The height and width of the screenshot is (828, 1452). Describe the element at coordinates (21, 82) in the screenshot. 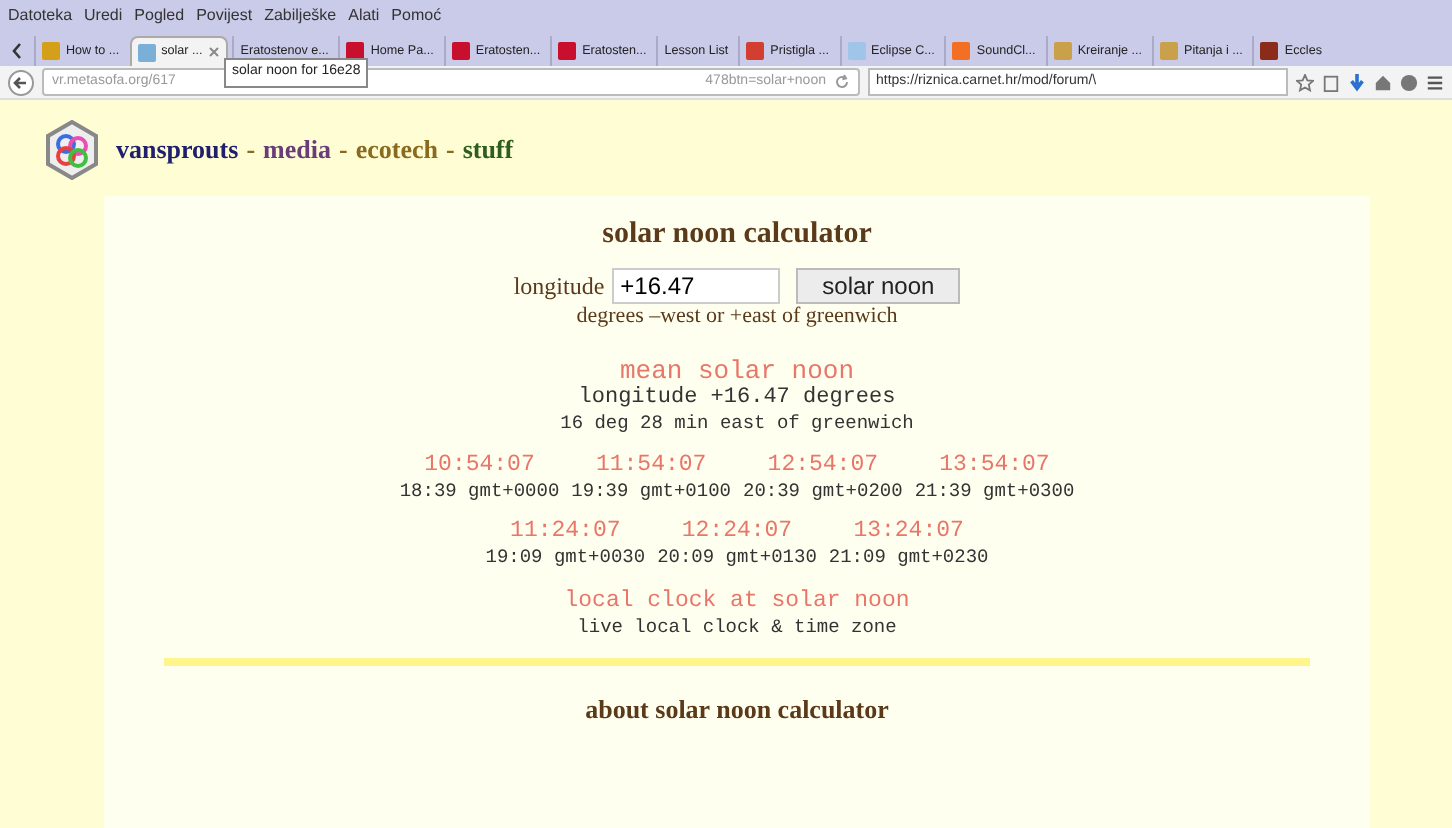

I see `back-icon` at that location.